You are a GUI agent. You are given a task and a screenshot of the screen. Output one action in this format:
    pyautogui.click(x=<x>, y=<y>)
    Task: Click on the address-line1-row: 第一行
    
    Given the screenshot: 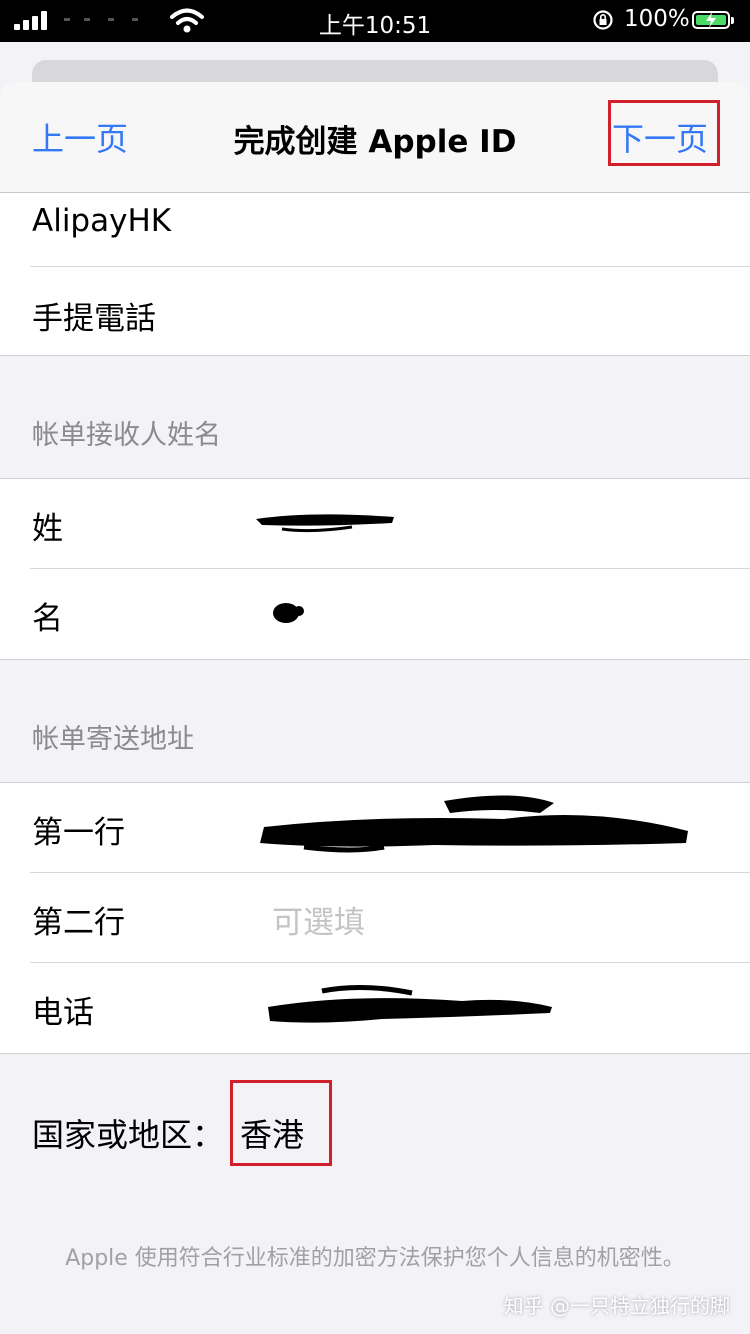 What is the action you would take?
    pyautogui.click(x=375, y=828)
    